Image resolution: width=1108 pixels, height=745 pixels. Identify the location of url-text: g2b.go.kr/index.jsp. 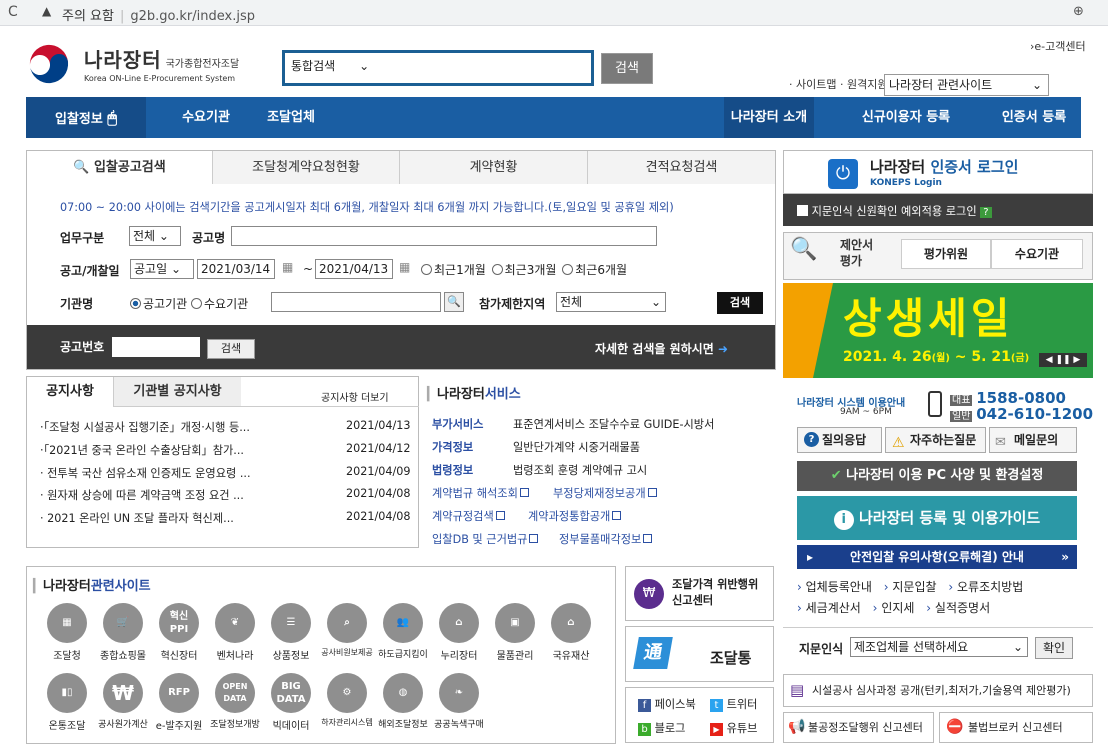
(192, 16).